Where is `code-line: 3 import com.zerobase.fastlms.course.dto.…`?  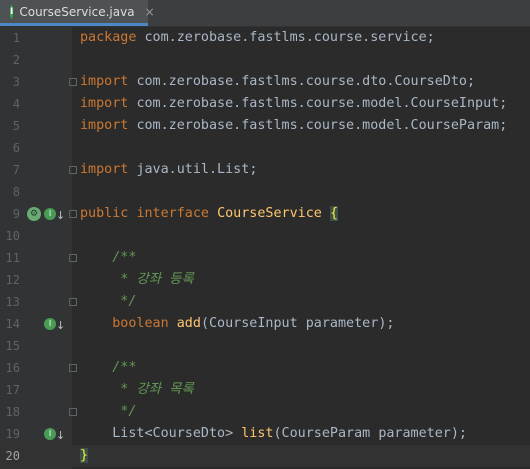 code-line: 3 import com.zerobase.fastlms.course.dto.… is located at coordinates (265, 82).